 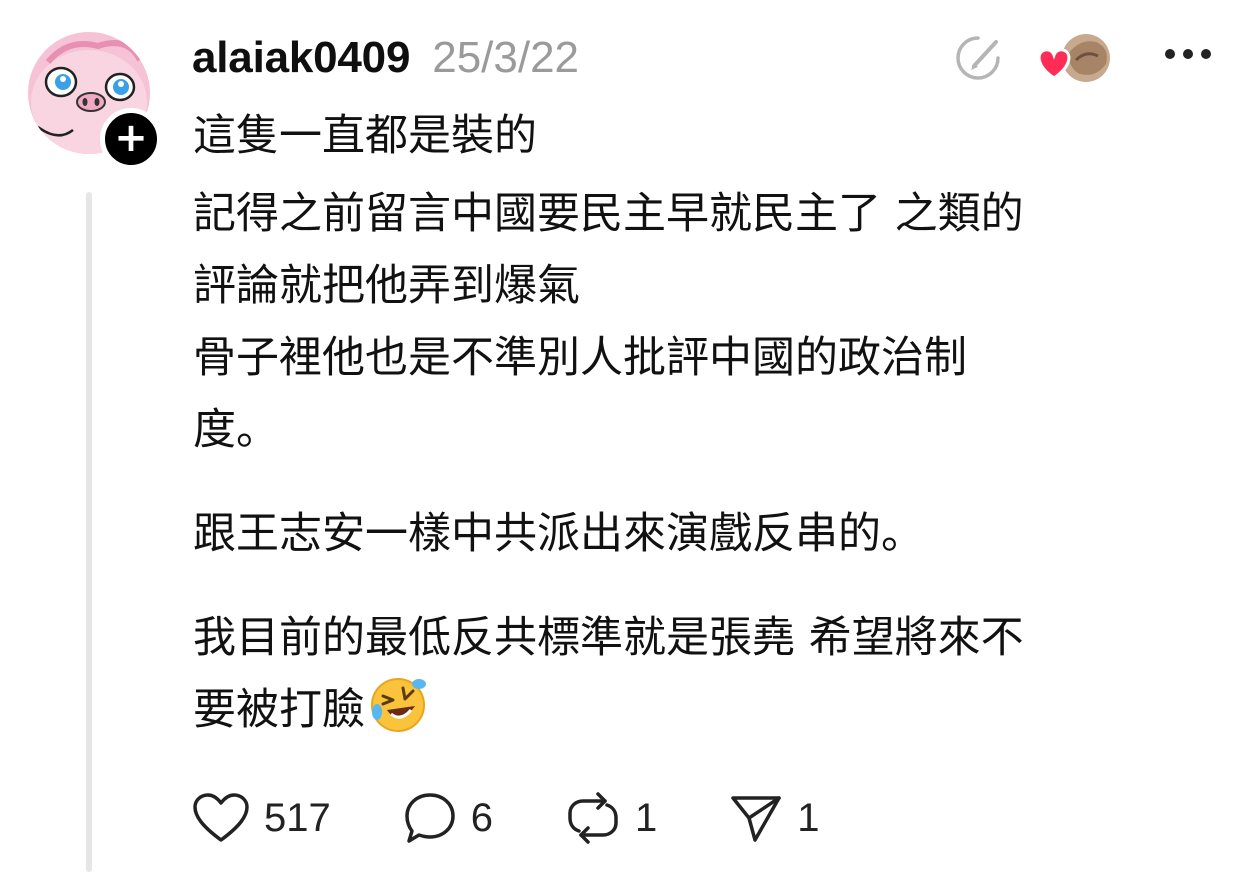 What do you see at coordinates (261, 818) in the screenshot?
I see `like-button: 517` at bounding box center [261, 818].